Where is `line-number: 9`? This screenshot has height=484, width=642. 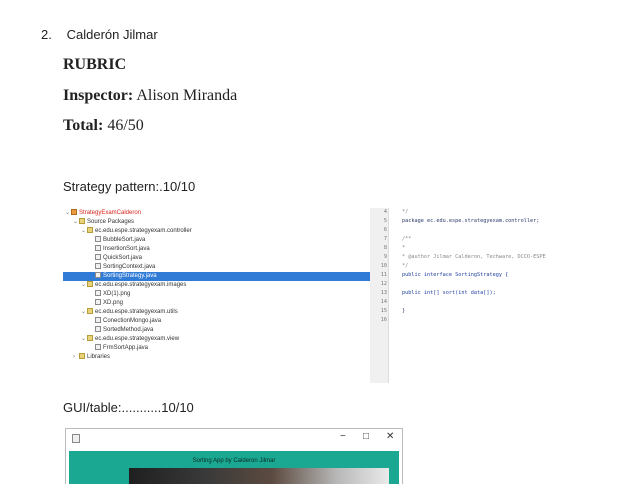 line-number: 9 is located at coordinates (385, 257).